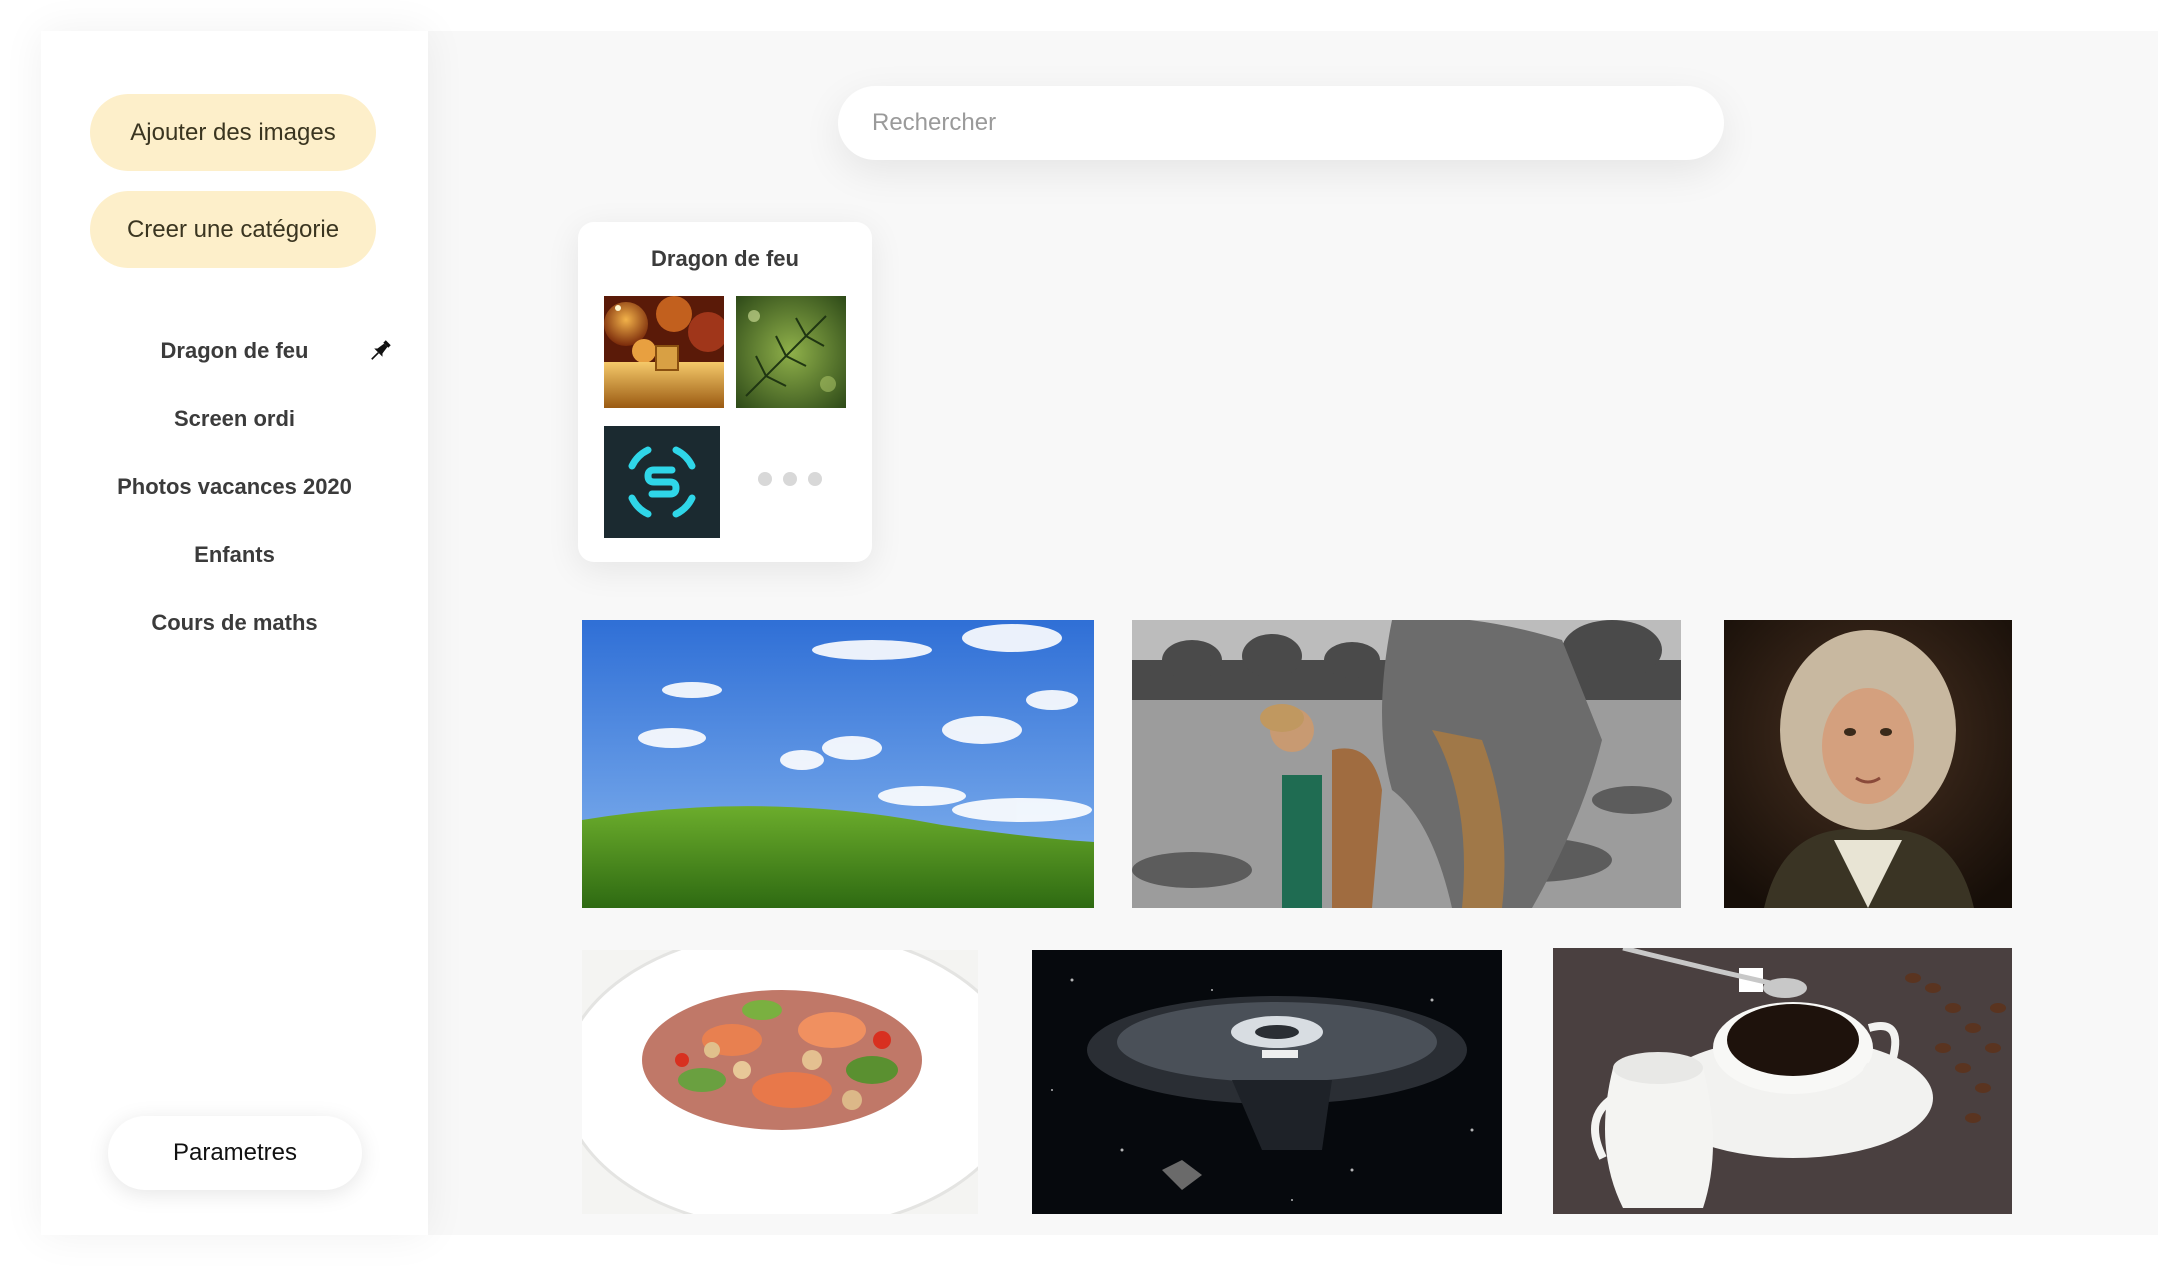 The width and height of the screenshot is (2158, 1288). I want to click on woman-elephant-photo, so click(1406, 764).